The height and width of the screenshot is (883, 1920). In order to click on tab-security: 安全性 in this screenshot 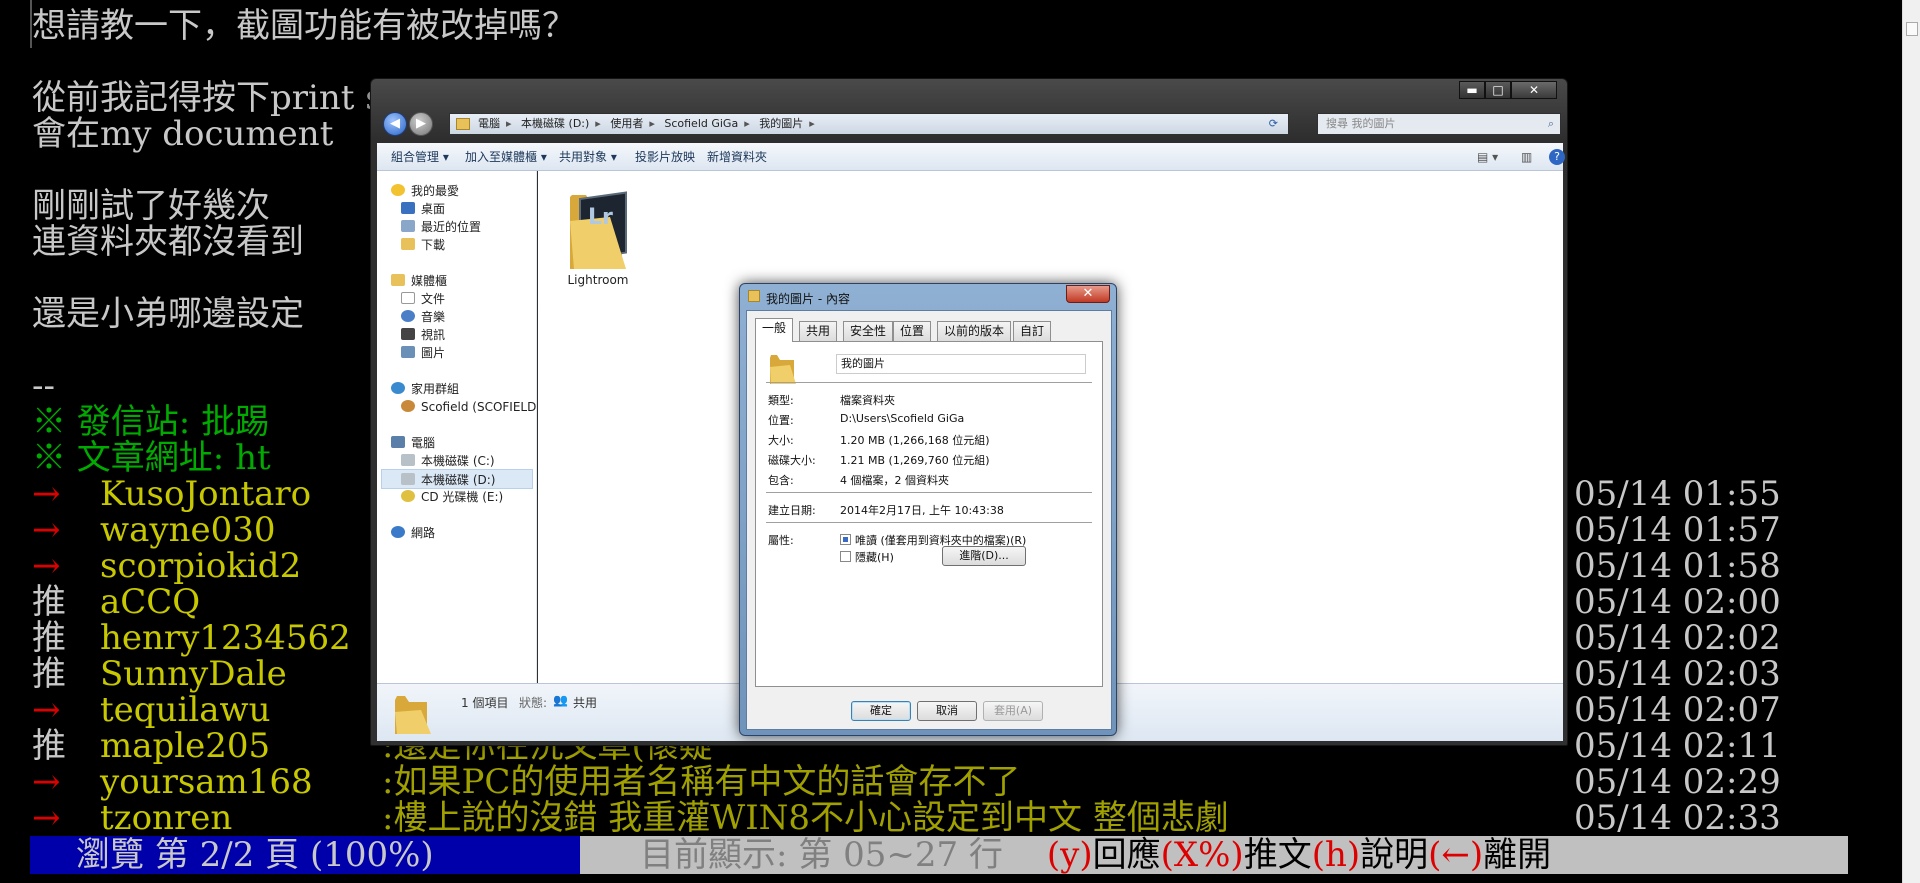, I will do `click(868, 331)`.